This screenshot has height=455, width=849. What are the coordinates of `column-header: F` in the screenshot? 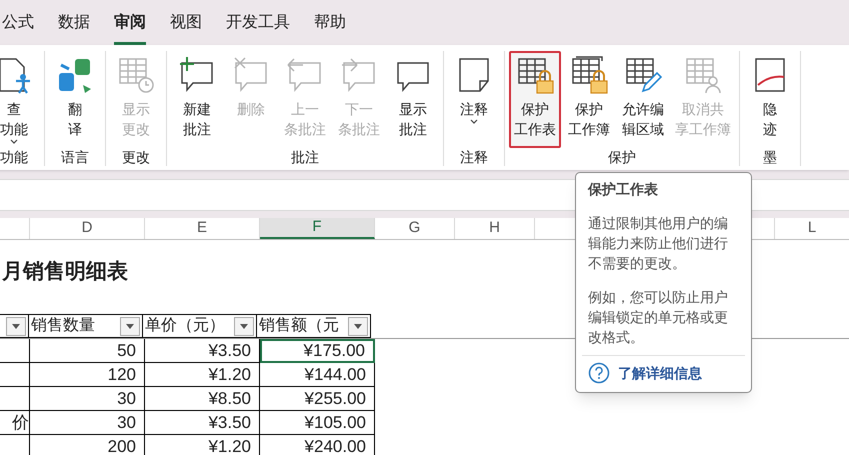 It's located at (317, 228).